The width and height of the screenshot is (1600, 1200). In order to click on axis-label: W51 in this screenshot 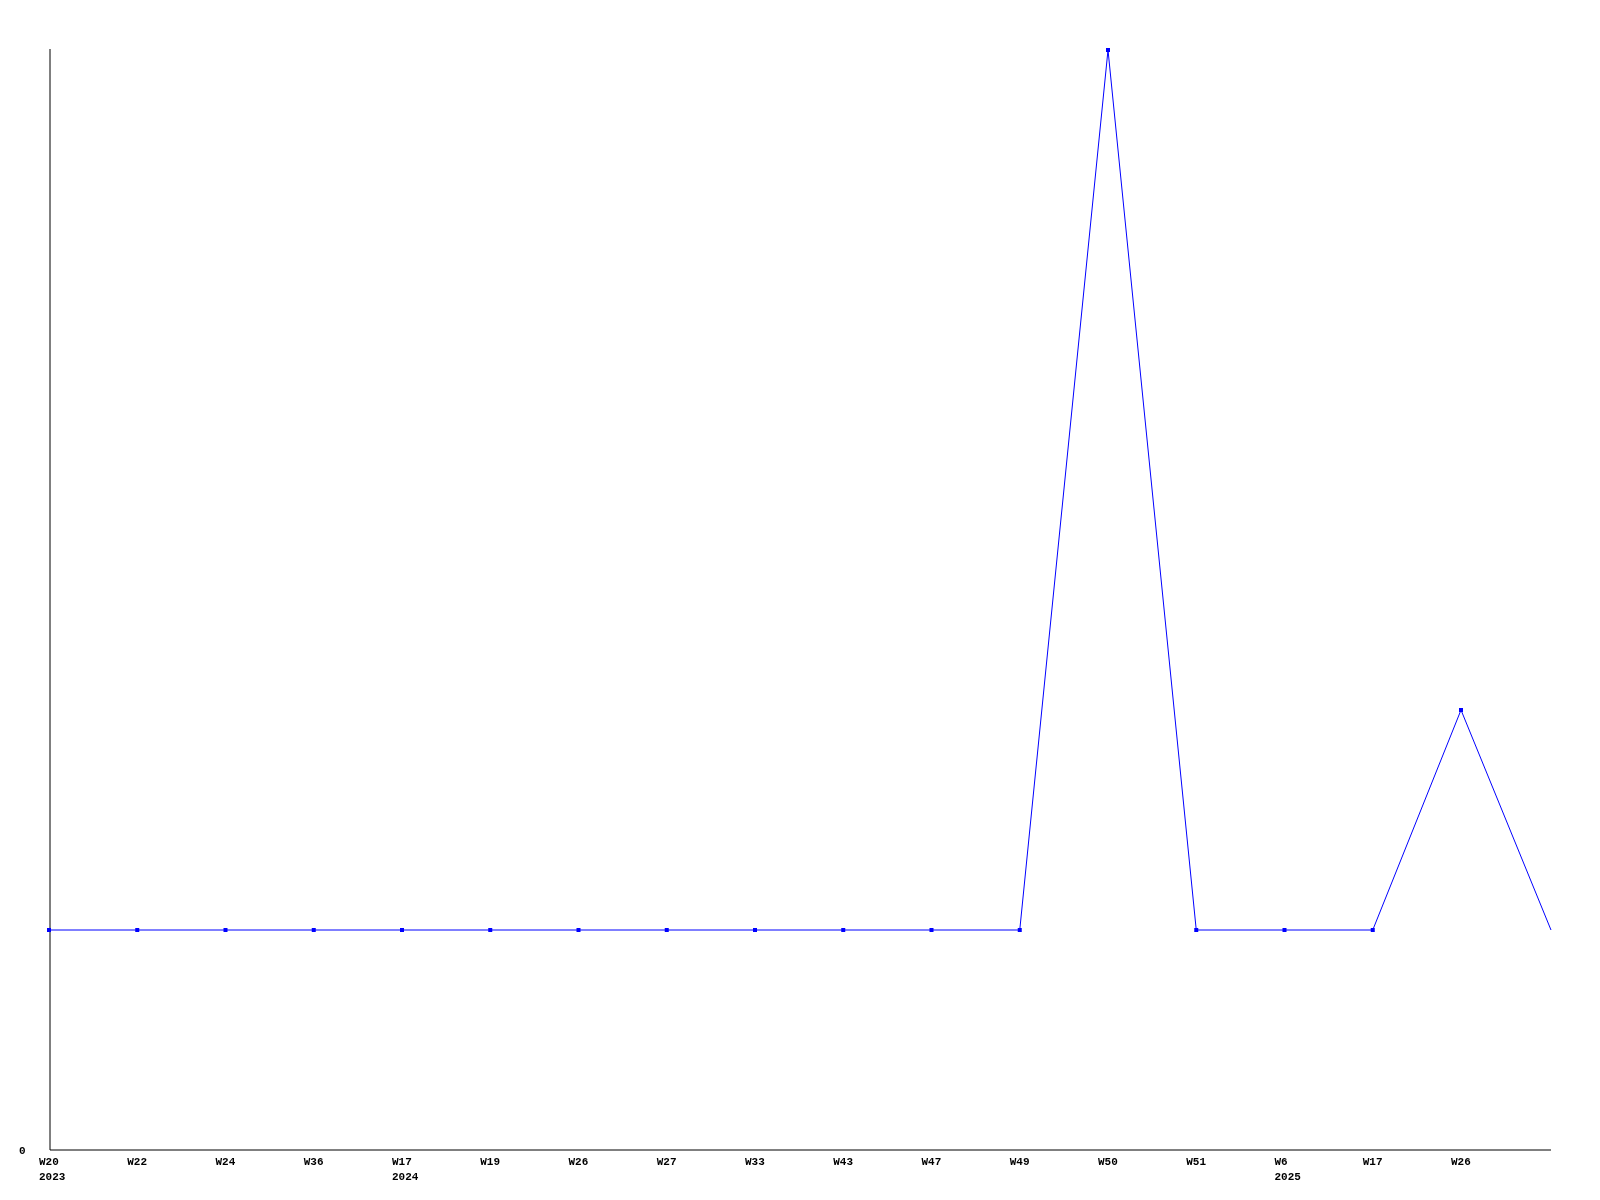, I will do `click(1196, 1162)`.